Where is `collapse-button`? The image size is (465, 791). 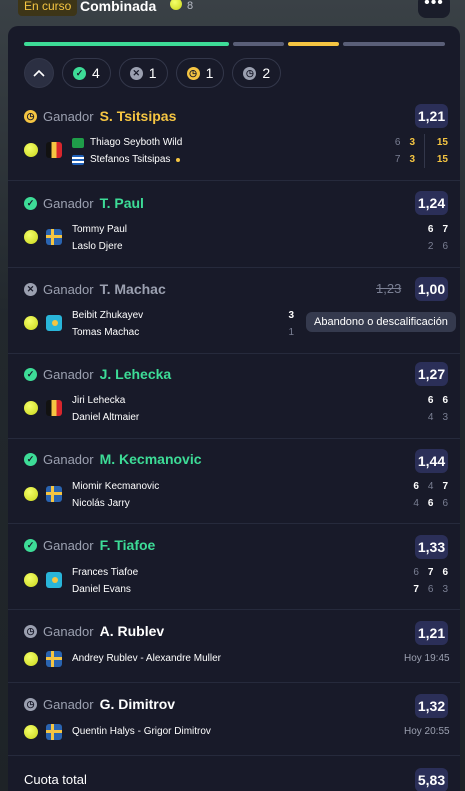
collapse-button is located at coordinates (39, 73).